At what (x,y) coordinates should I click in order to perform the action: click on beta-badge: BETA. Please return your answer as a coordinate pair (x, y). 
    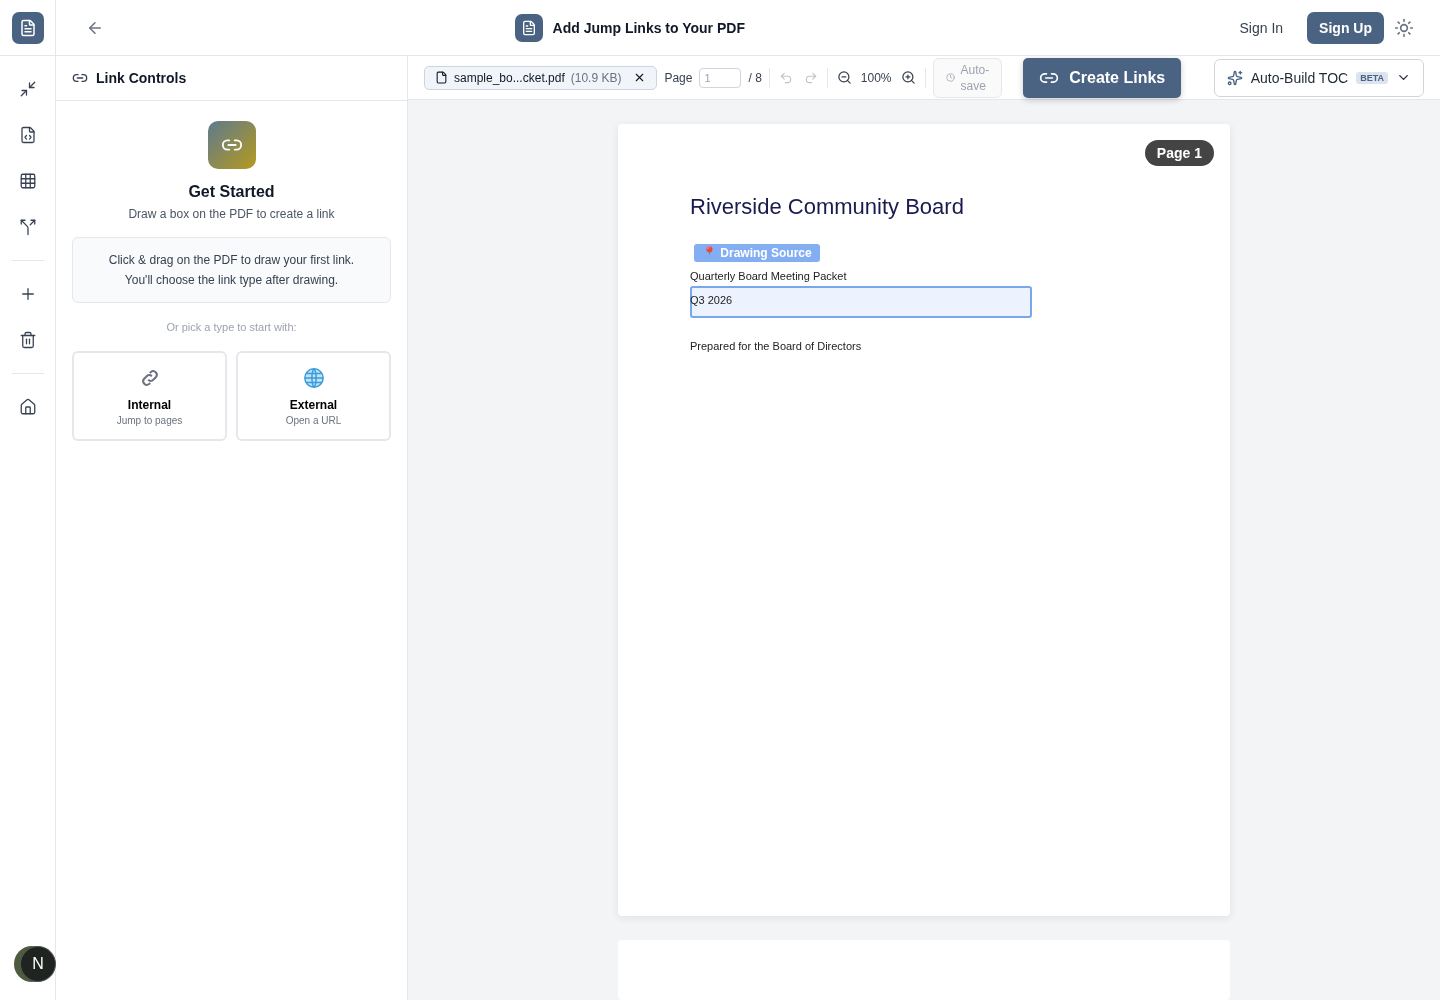
    Looking at the image, I should click on (1372, 77).